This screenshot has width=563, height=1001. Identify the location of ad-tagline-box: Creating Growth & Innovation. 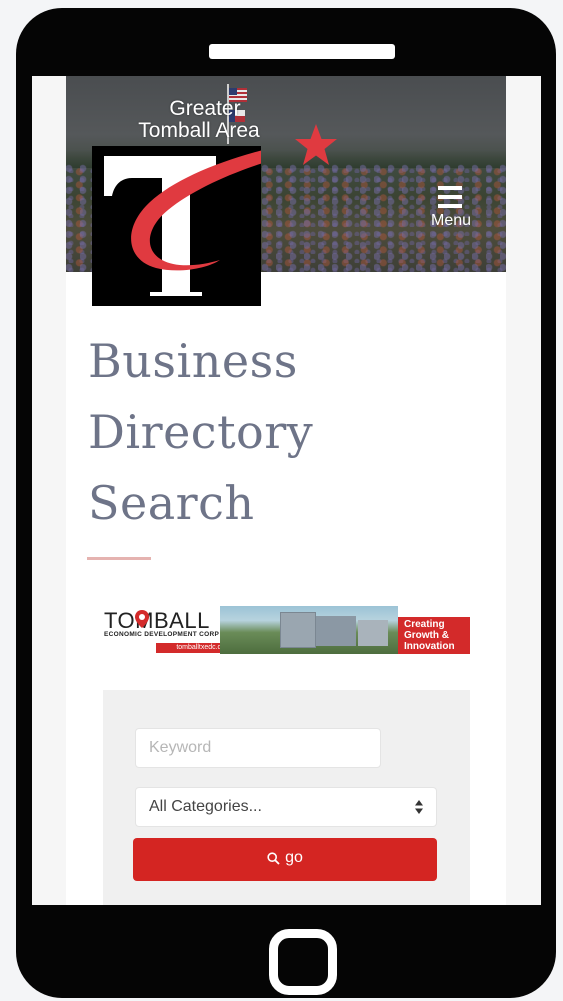
(434, 635).